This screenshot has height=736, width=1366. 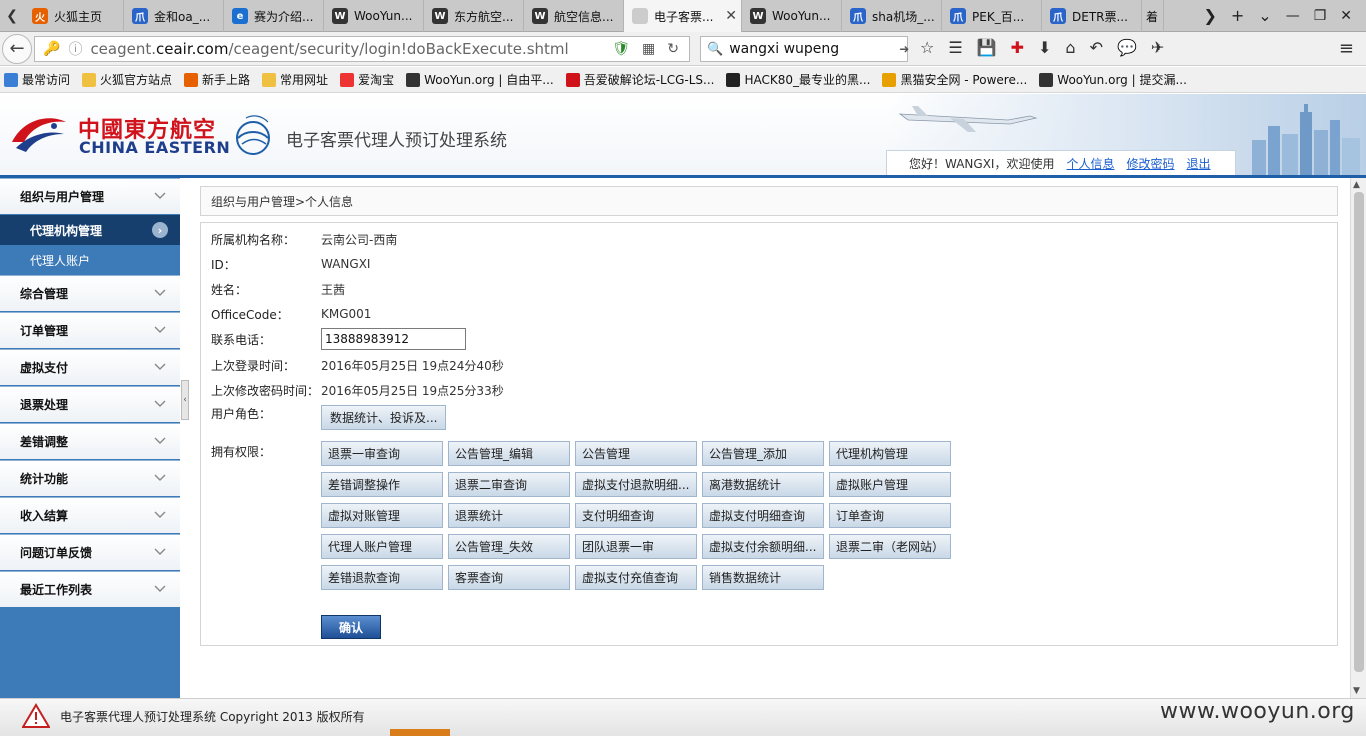 What do you see at coordinates (51, 49) in the screenshot?
I see `site-key-icon: 🔑` at bounding box center [51, 49].